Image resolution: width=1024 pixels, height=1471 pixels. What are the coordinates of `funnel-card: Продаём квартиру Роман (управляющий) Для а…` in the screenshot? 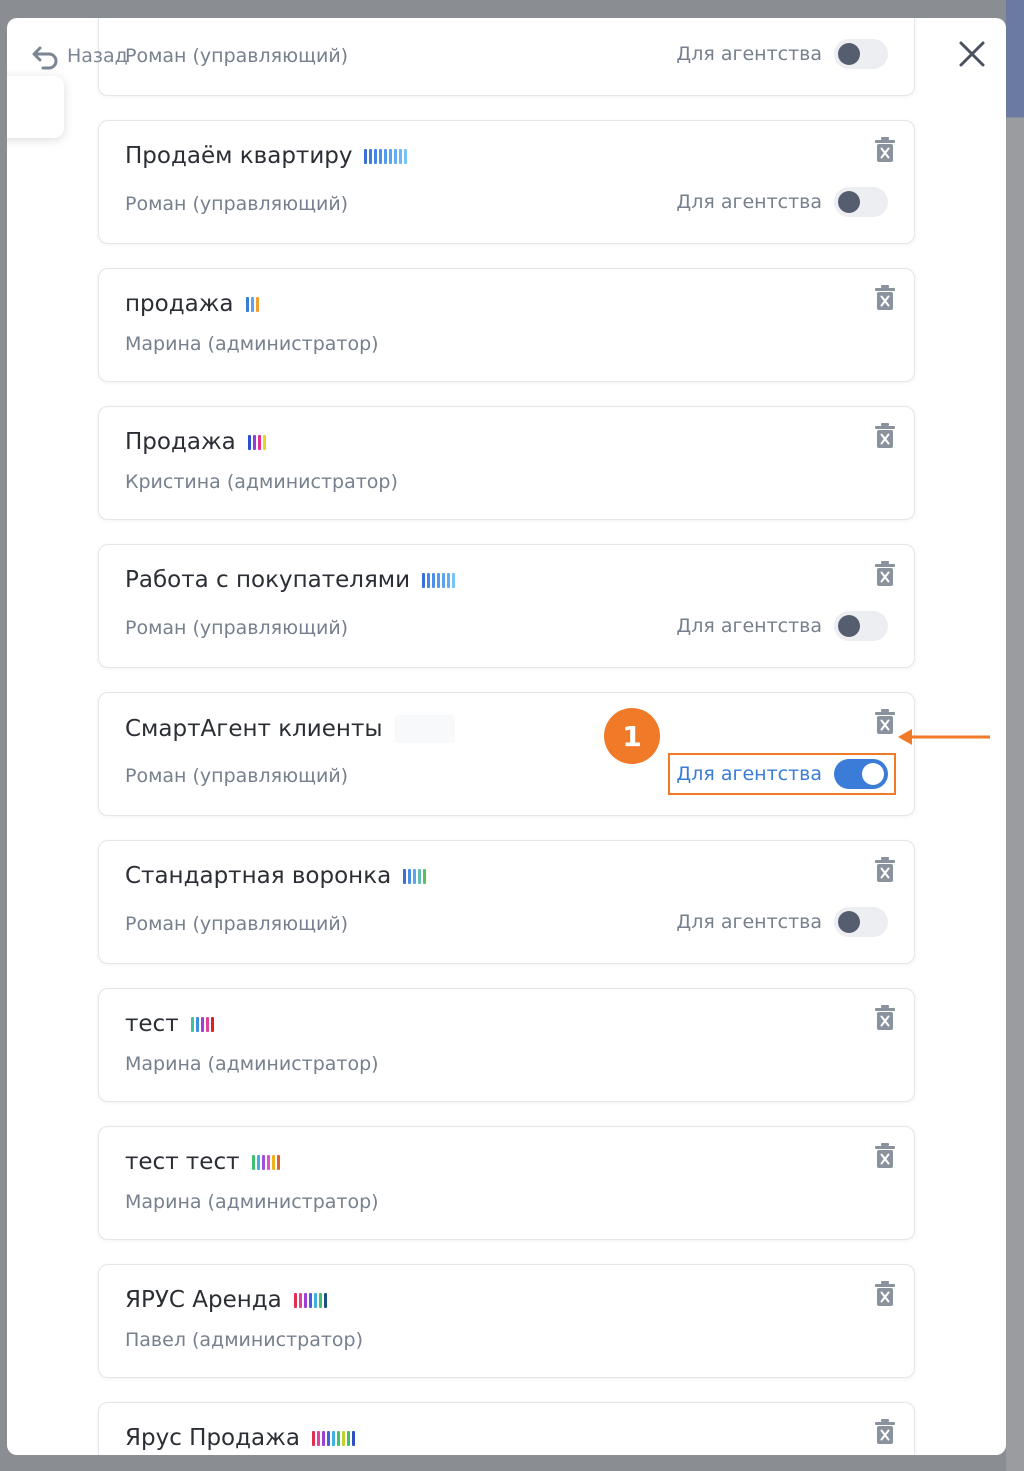 It's located at (506, 182).